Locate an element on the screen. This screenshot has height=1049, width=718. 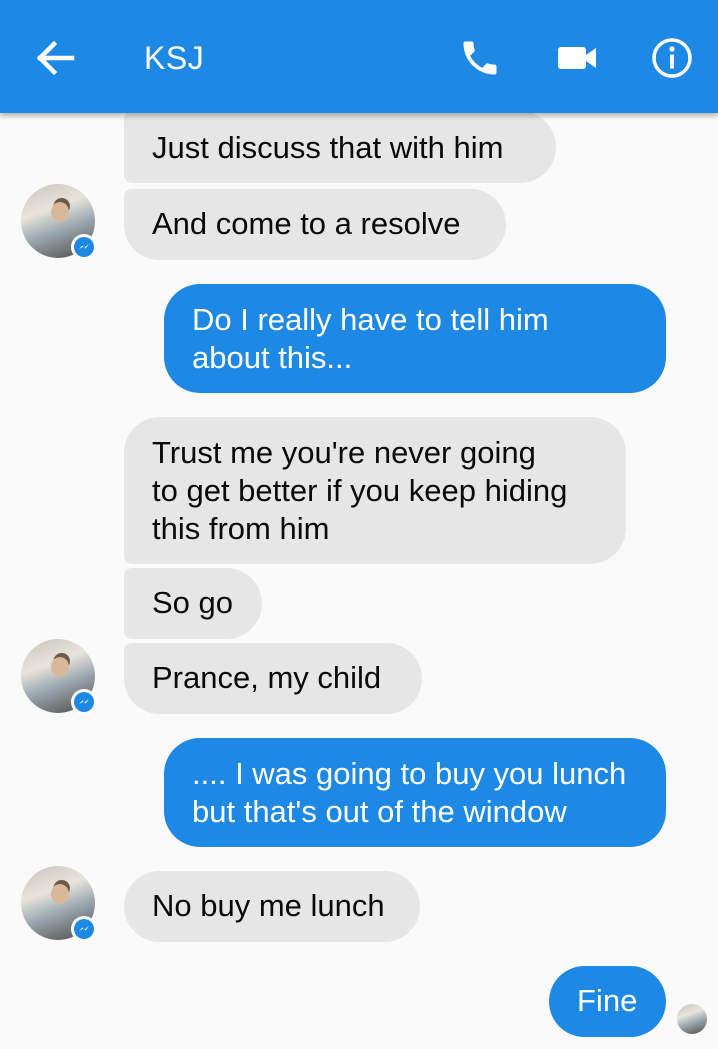
info-icon is located at coordinates (672, 58).